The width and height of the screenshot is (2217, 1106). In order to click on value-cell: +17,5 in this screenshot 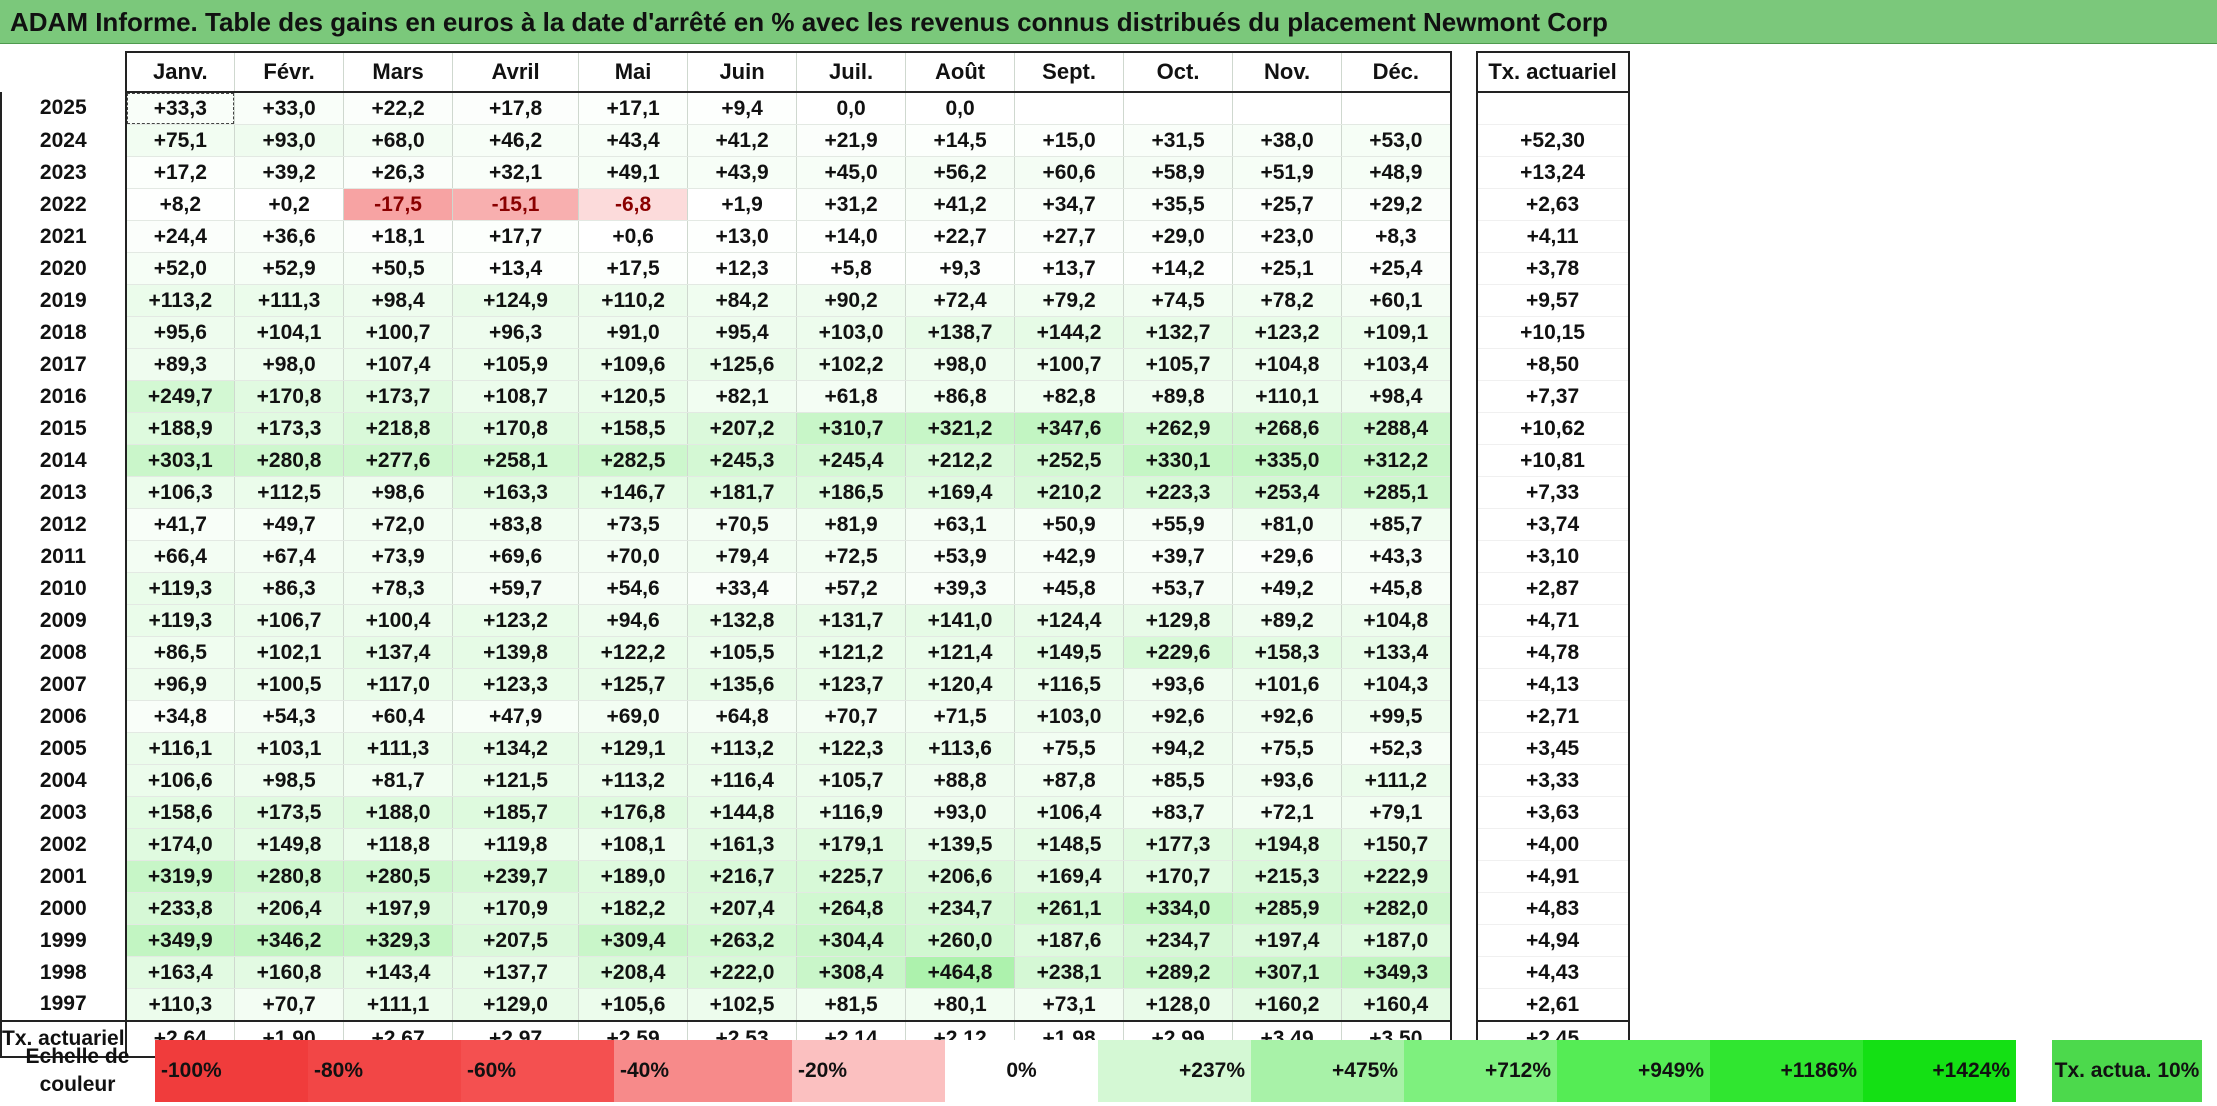, I will do `click(633, 268)`.